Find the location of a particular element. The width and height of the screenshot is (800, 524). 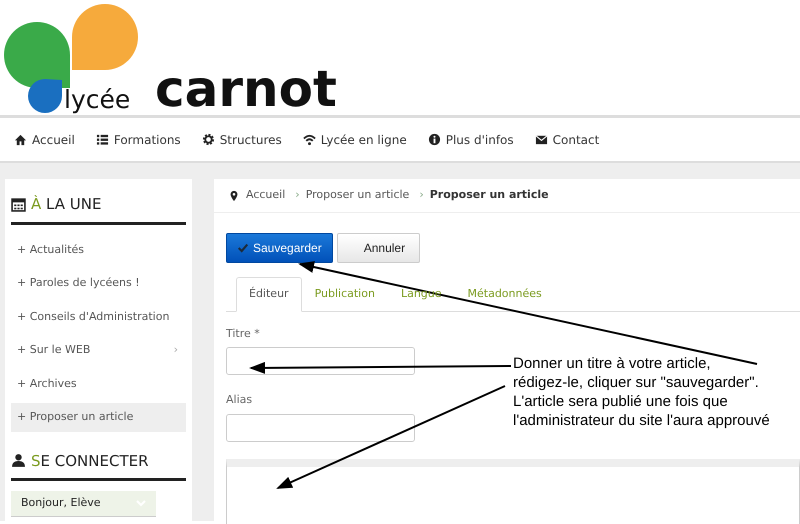

calendar-icon is located at coordinates (18, 204).